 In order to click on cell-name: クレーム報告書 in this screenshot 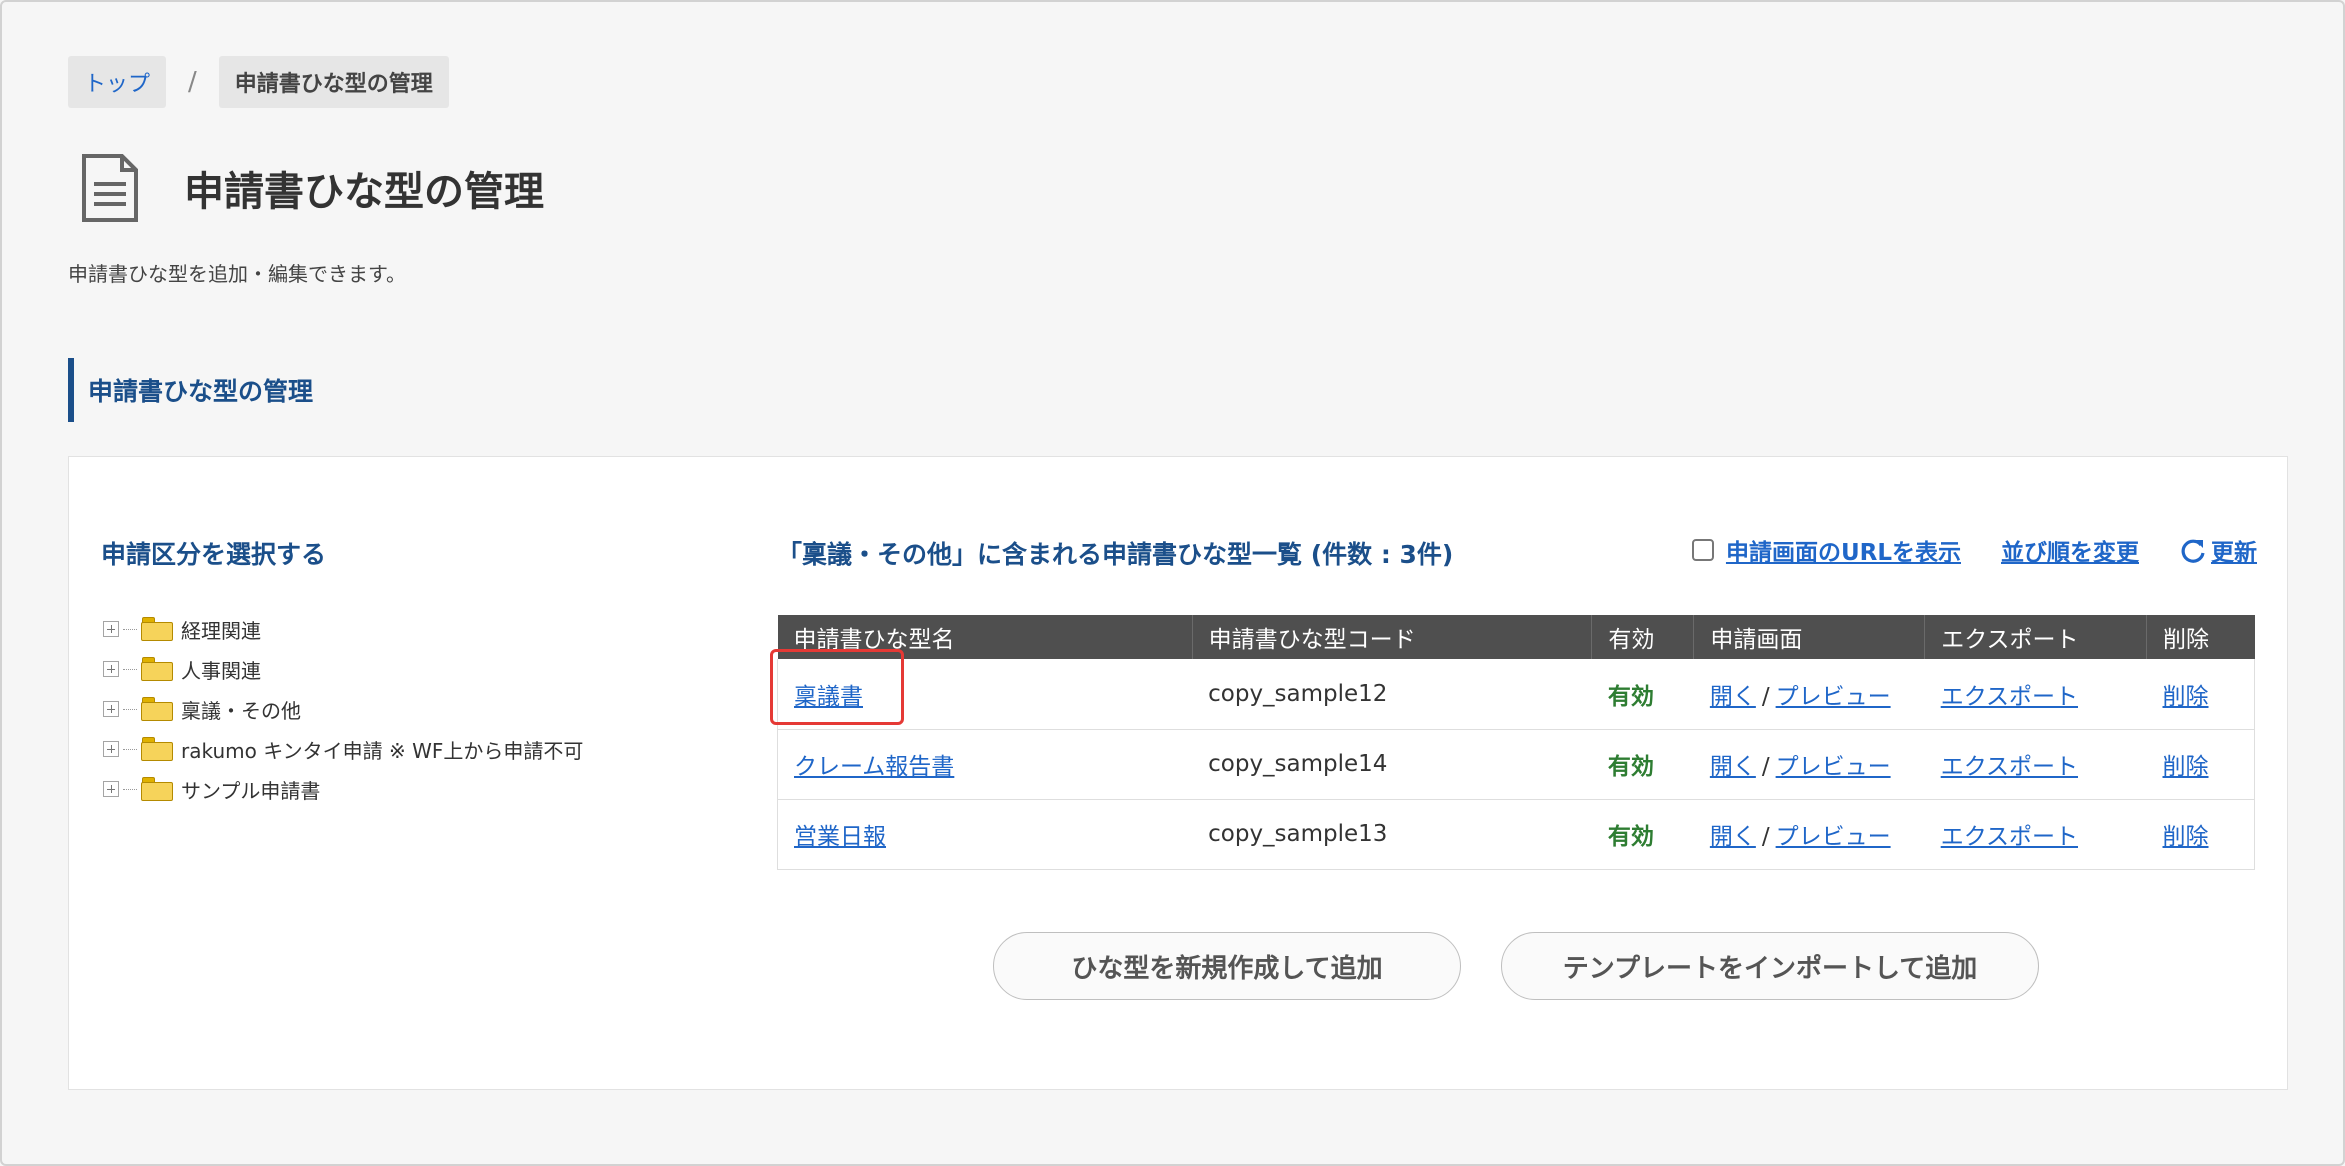, I will do `click(985, 764)`.